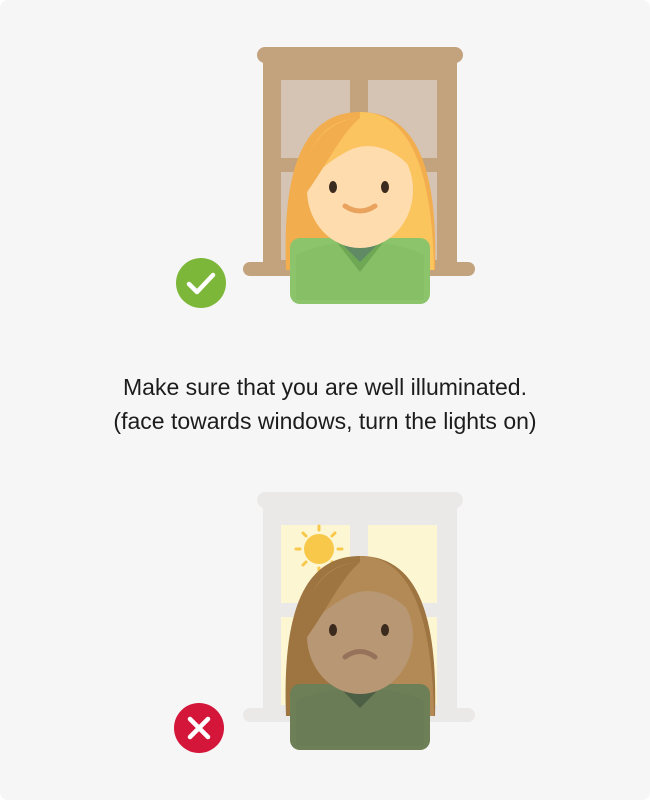  I want to click on bad-status-badge, so click(199, 728).